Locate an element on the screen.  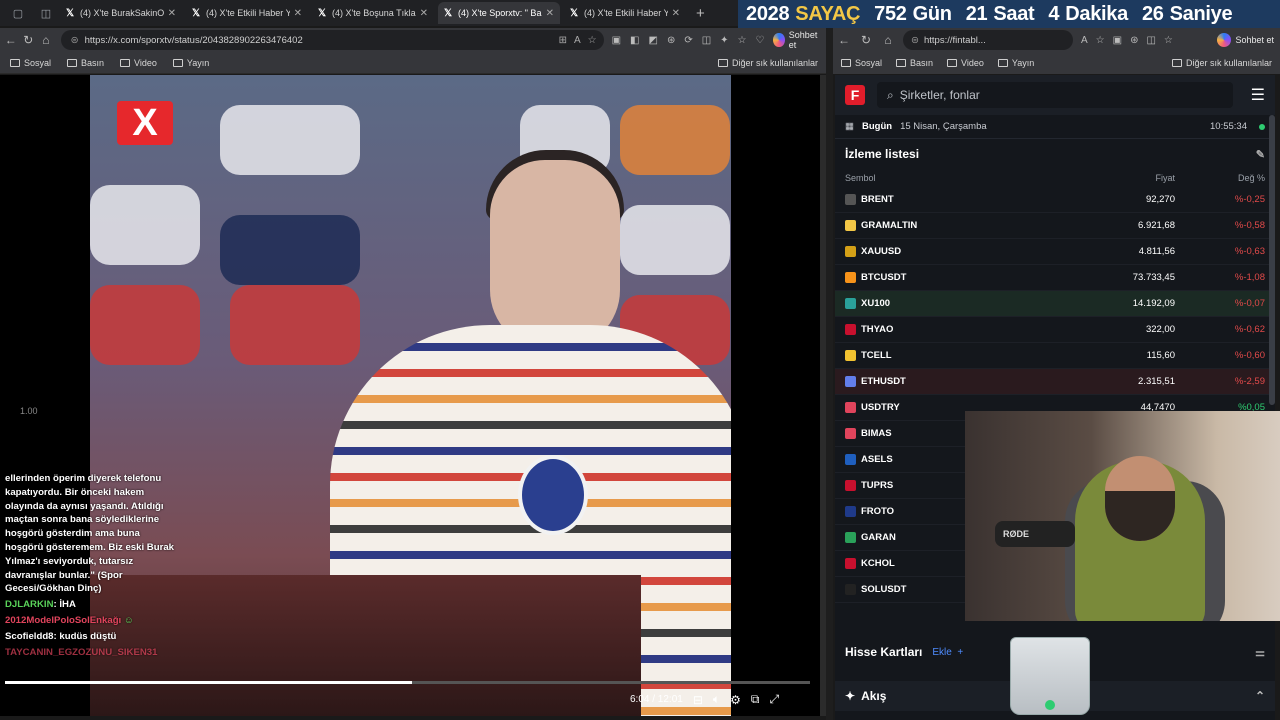
row-symbol: BTCUSDT is located at coordinates (884, 277).